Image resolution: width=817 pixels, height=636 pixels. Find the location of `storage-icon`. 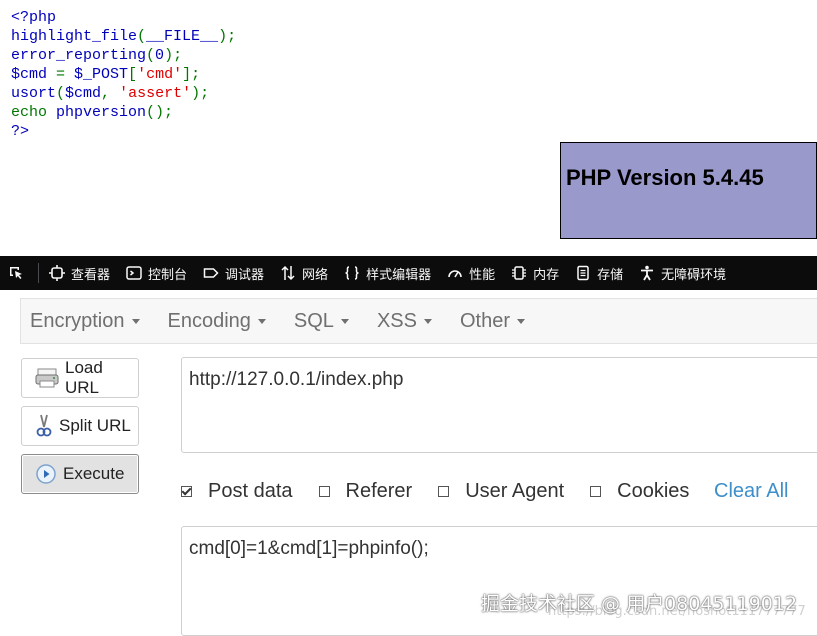

storage-icon is located at coordinates (583, 273).